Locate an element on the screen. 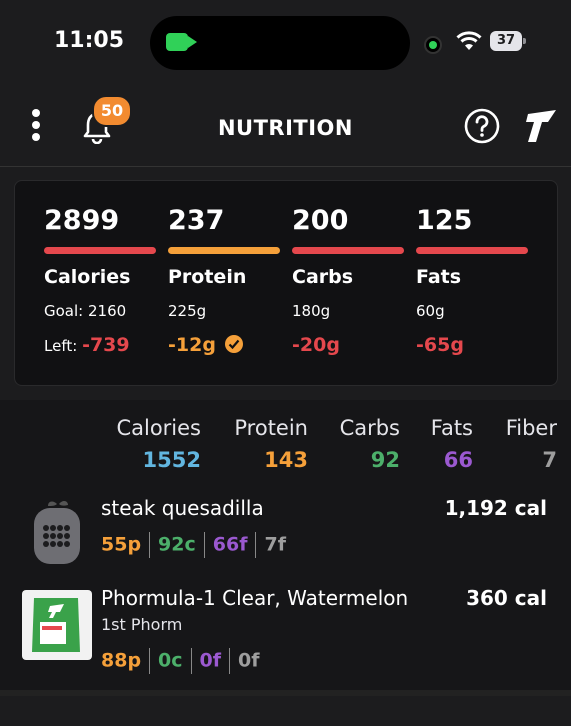  total-protein: Protein 143 is located at coordinates (271, 444).